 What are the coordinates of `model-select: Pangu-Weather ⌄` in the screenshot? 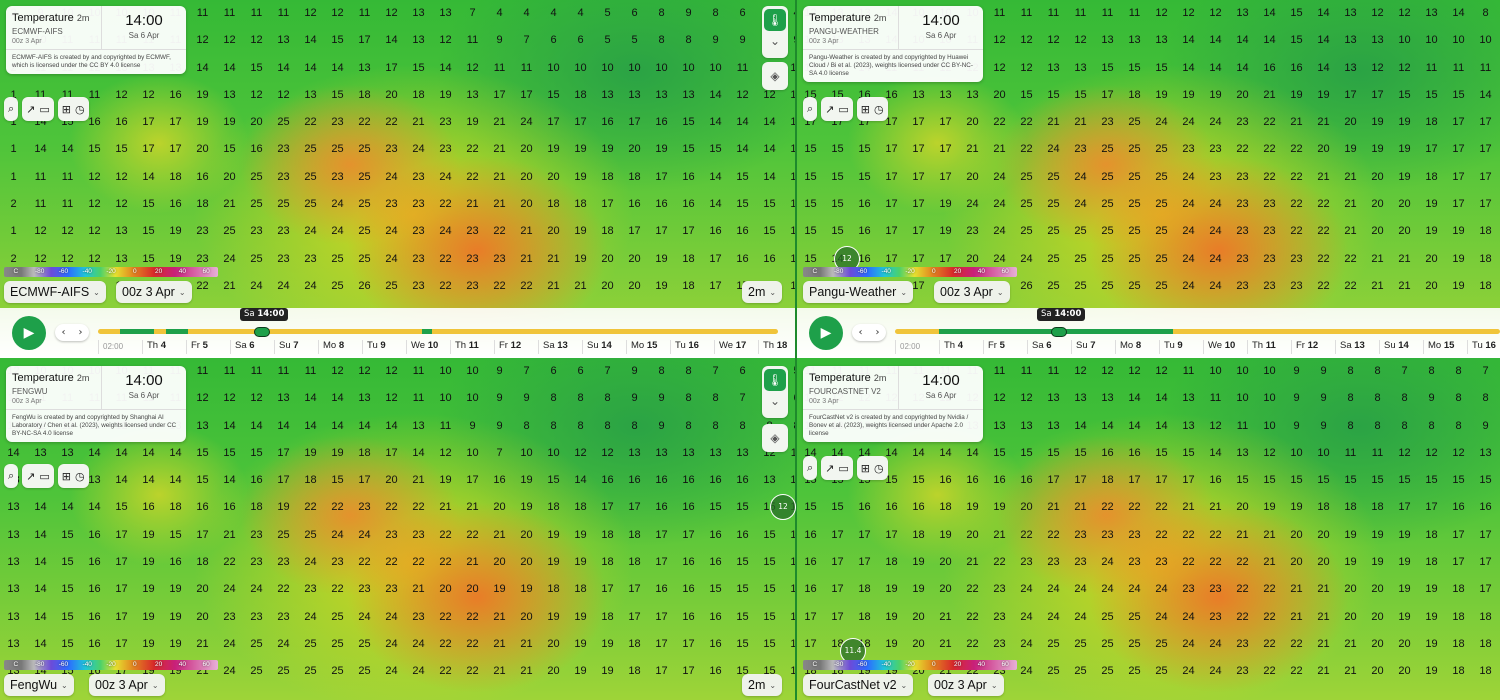 It's located at (858, 292).